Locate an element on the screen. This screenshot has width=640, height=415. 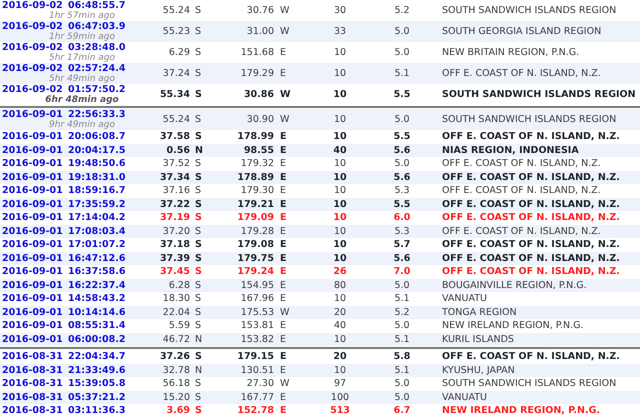
time-link: 01:57:50.2 is located at coordinates (97, 89).